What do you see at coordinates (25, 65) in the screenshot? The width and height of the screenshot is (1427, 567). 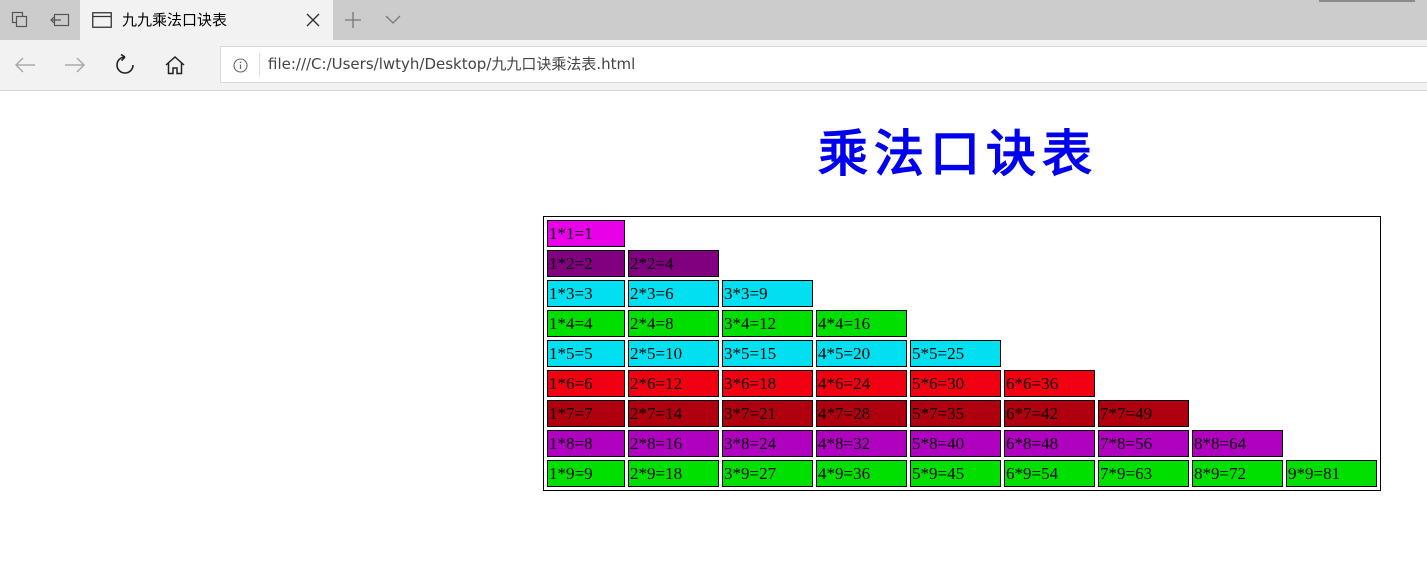 I see `back-arrow-icon` at bounding box center [25, 65].